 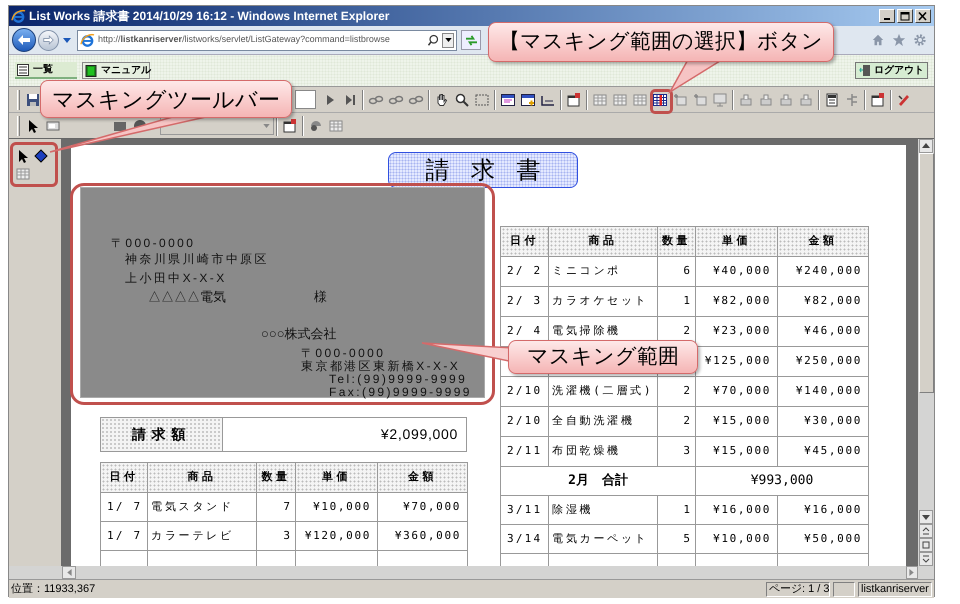 I want to click on table-cell: ¥140,000, so click(x=823, y=391).